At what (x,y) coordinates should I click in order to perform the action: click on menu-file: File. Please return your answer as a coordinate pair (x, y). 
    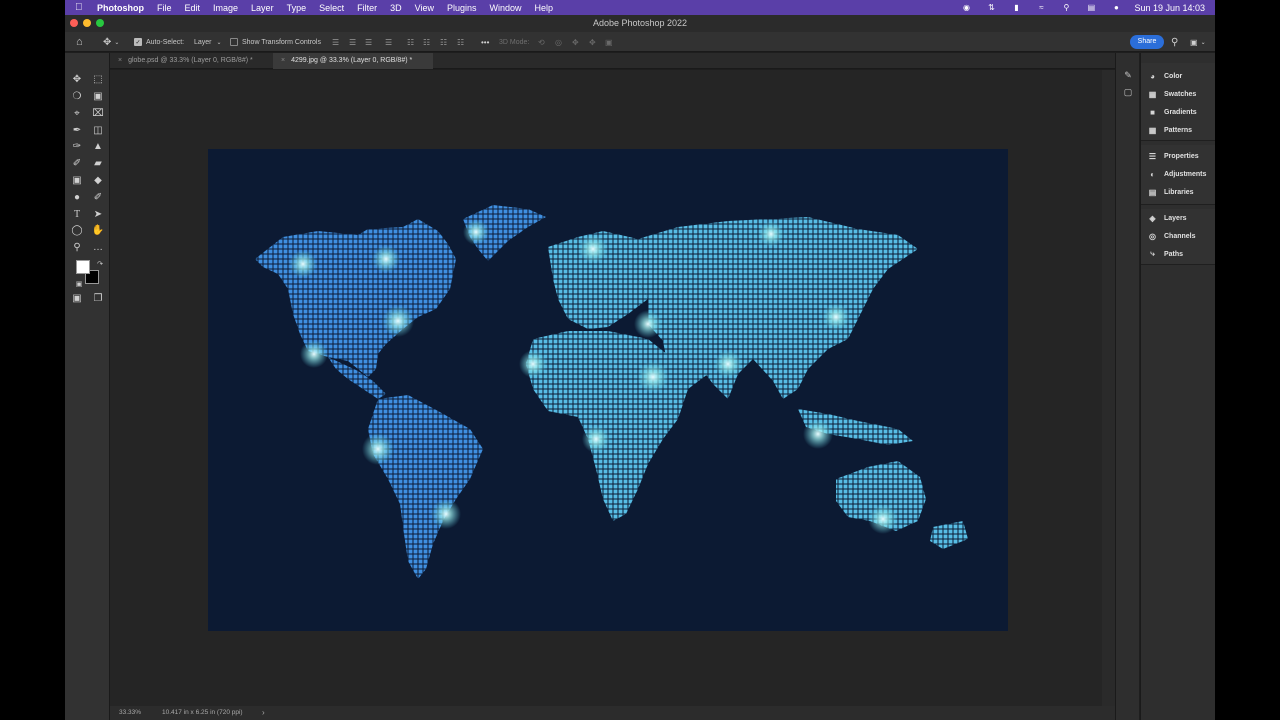
    Looking at the image, I should click on (164, 8).